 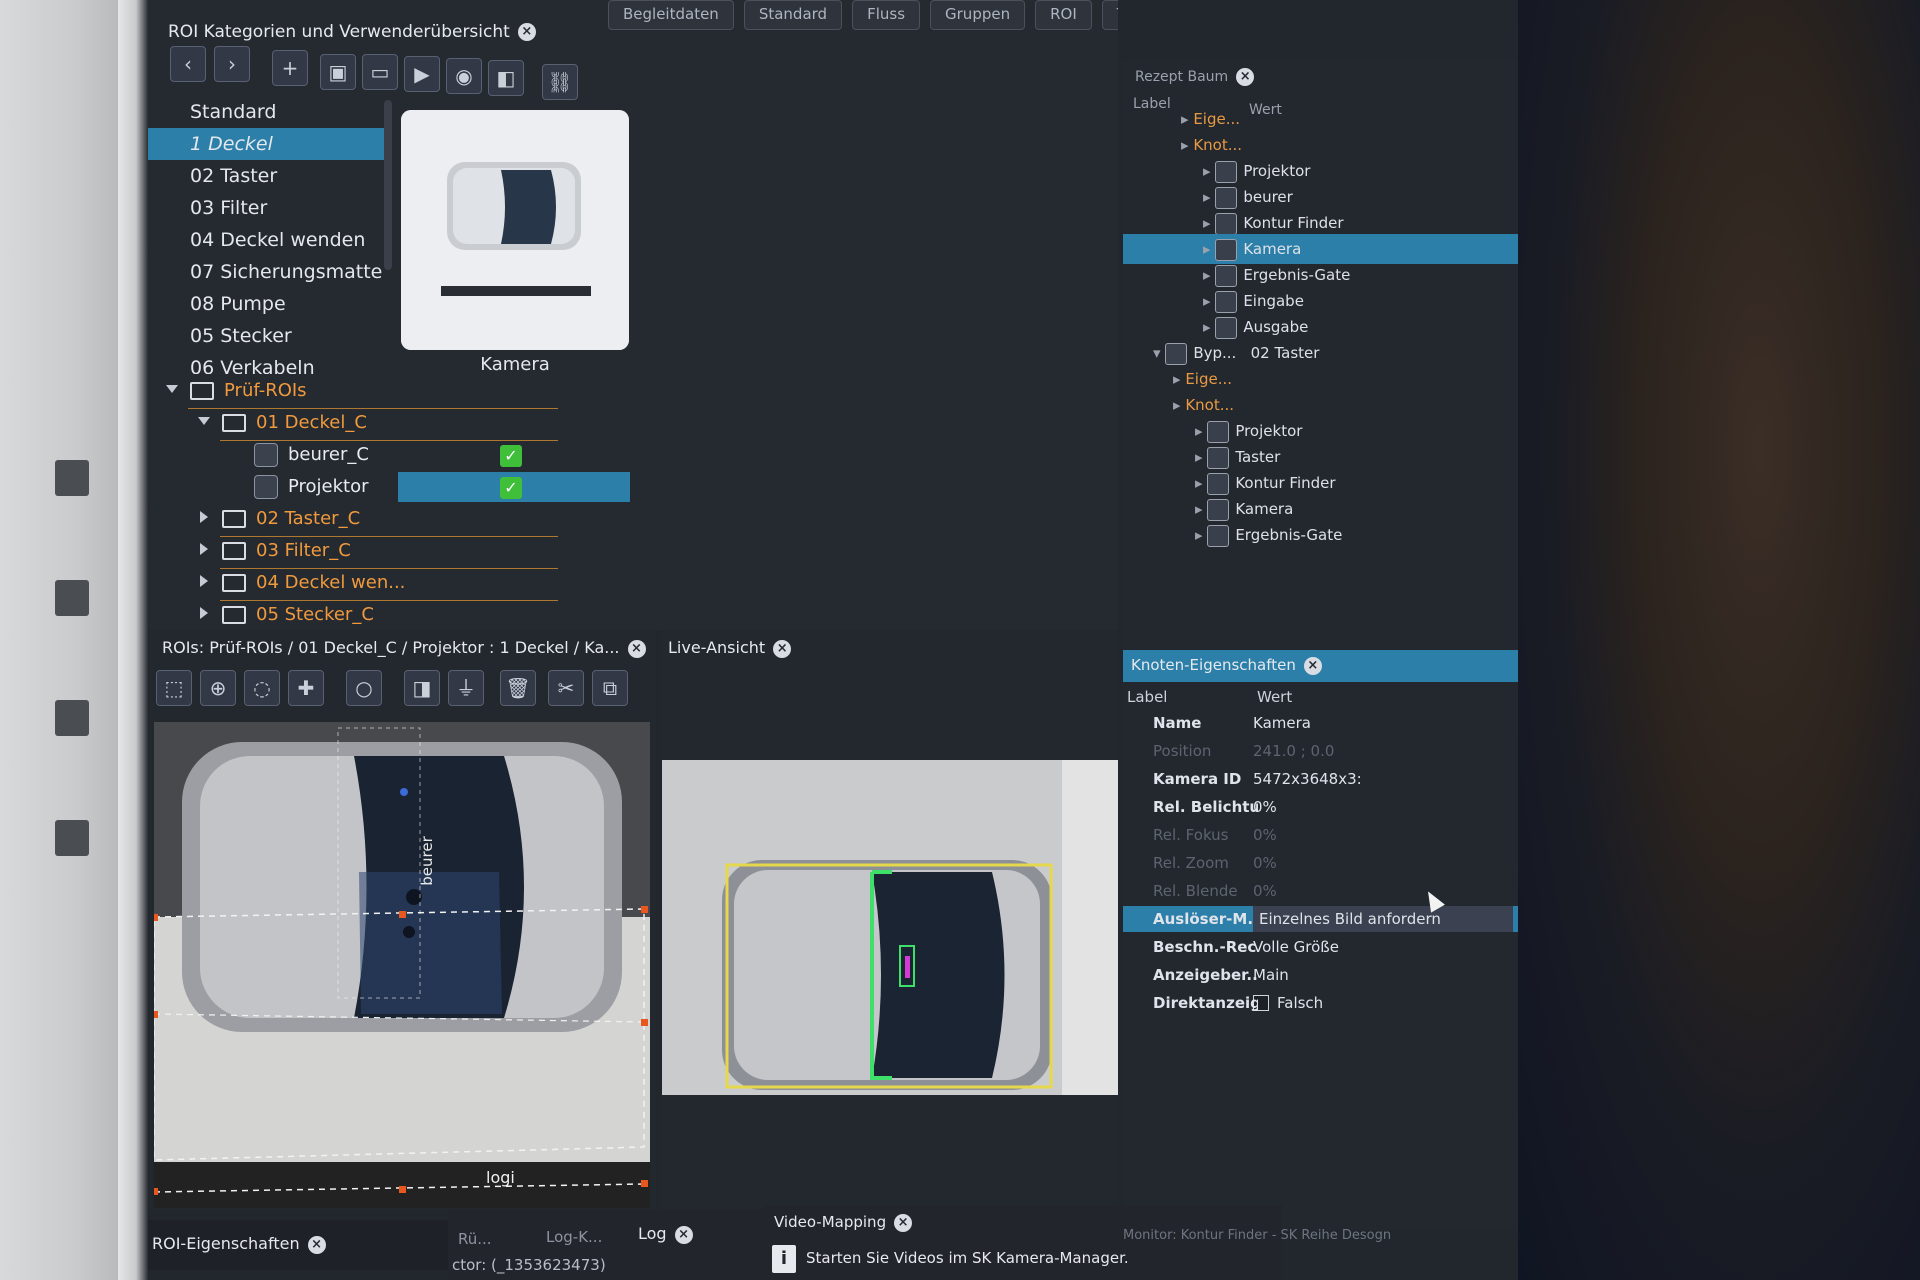 What do you see at coordinates (306, 688) in the screenshot?
I see `add-polygon-roi-icon: ✚` at bounding box center [306, 688].